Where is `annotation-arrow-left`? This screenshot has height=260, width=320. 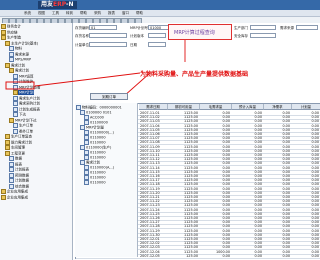 annotation-arrow-left is located at coordinates (87, 79).